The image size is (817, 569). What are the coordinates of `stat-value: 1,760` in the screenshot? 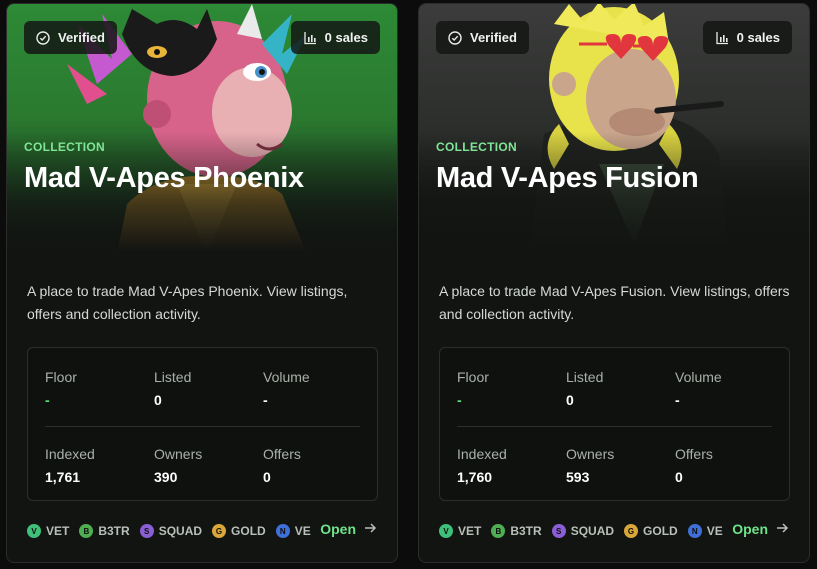 It's located at (475, 477).